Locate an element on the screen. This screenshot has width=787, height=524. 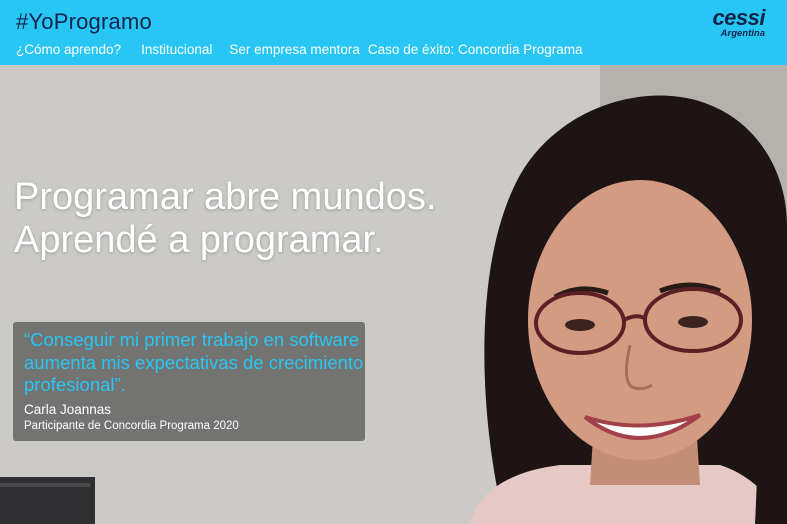
testimonial-role: Participante de Concordia Programa 2020 is located at coordinates (131, 426).